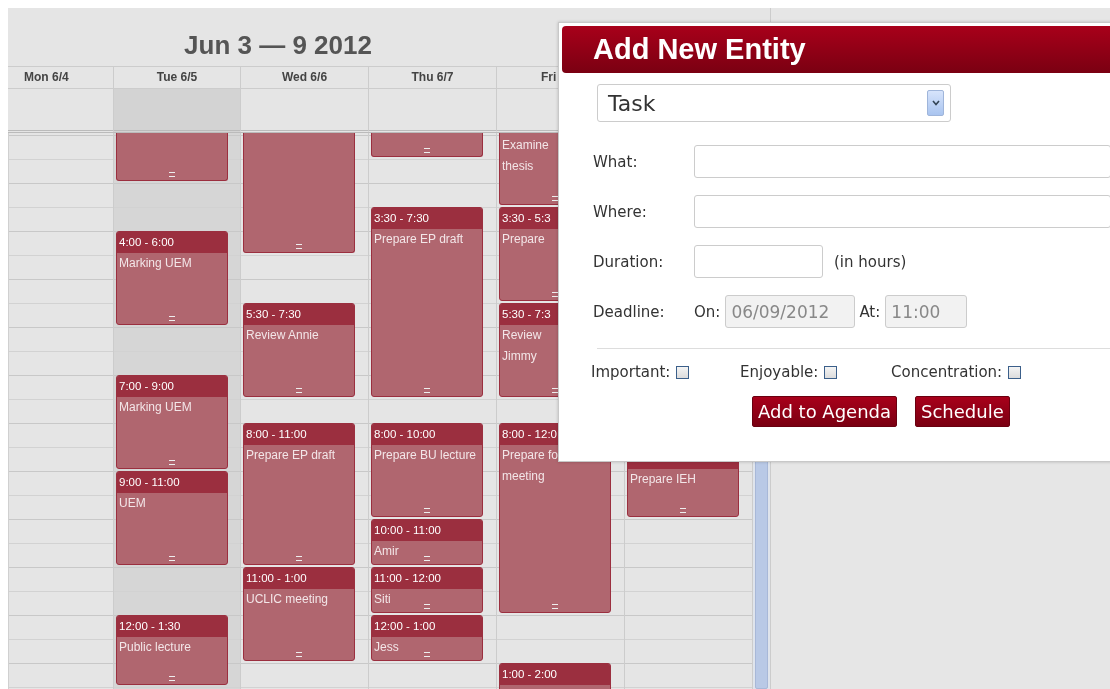 This screenshot has width=1110, height=689. Describe the element at coordinates (432, 77) in the screenshot. I see `day-header: Thu 6/7` at that location.